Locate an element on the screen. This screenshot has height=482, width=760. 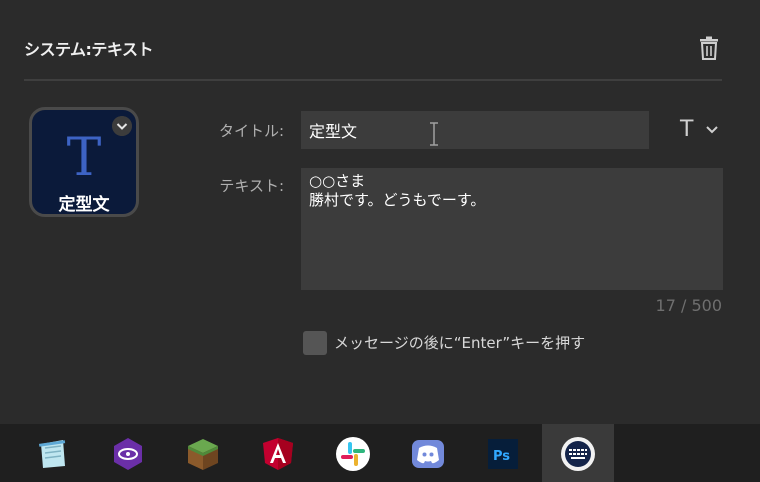
taskbar-app-discord is located at coordinates (428, 453).